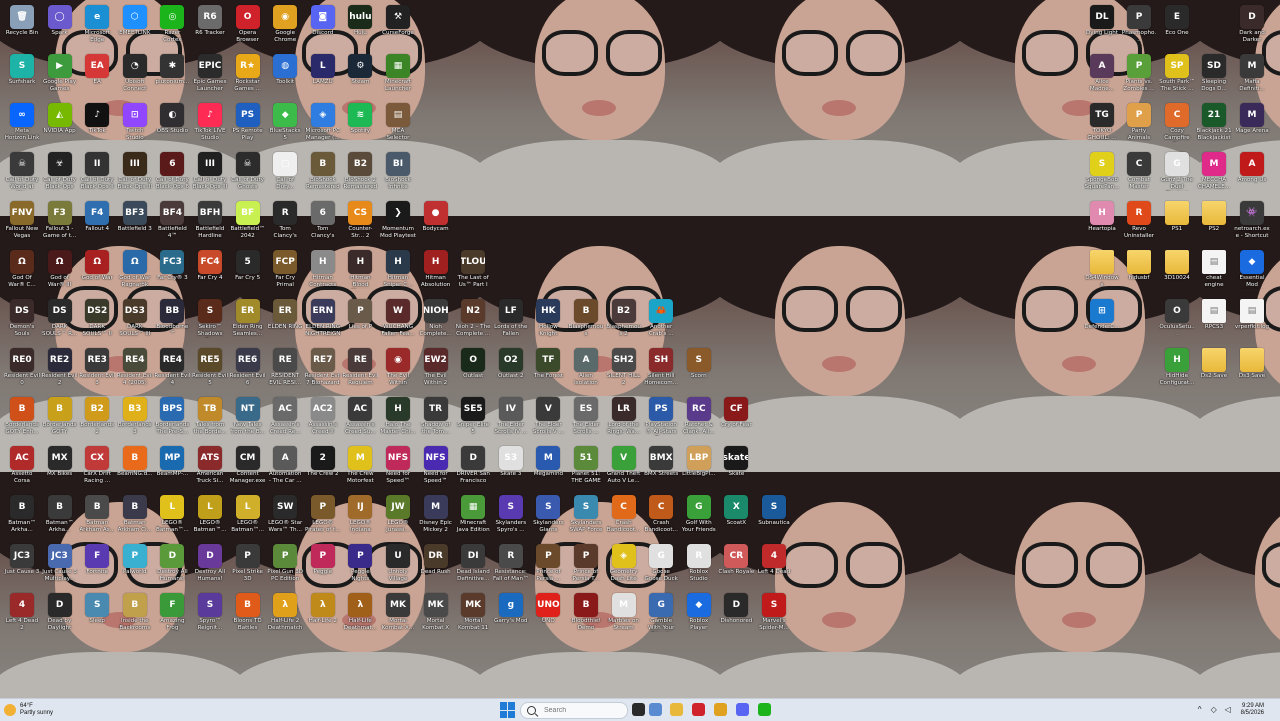 This screenshot has width=1280, height=721. What do you see at coordinates (774, 565) in the screenshot?
I see `desktop-icon-left-4-dead: 4 Left 4 Dead` at bounding box center [774, 565].